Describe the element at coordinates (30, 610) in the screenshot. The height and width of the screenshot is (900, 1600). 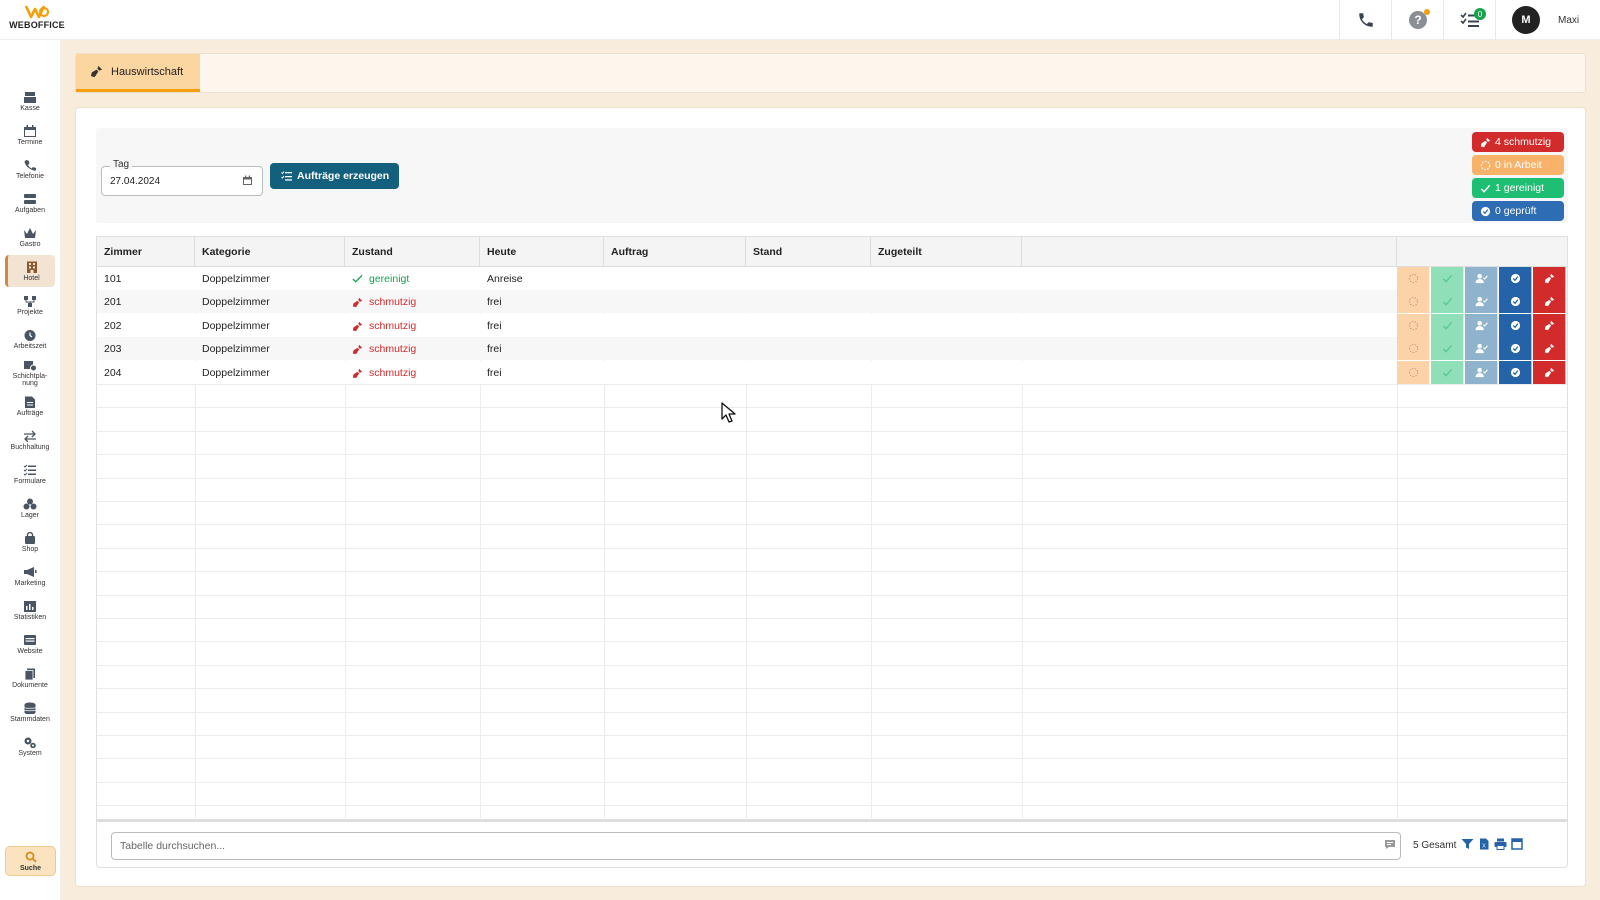
I see `sidebar-item-statistiken: Statistiken` at that location.